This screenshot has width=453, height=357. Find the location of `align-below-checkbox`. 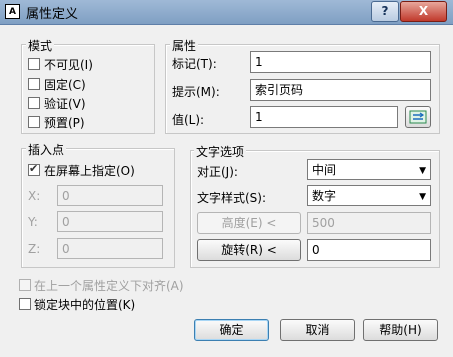

align-below-checkbox is located at coordinates (25, 285).